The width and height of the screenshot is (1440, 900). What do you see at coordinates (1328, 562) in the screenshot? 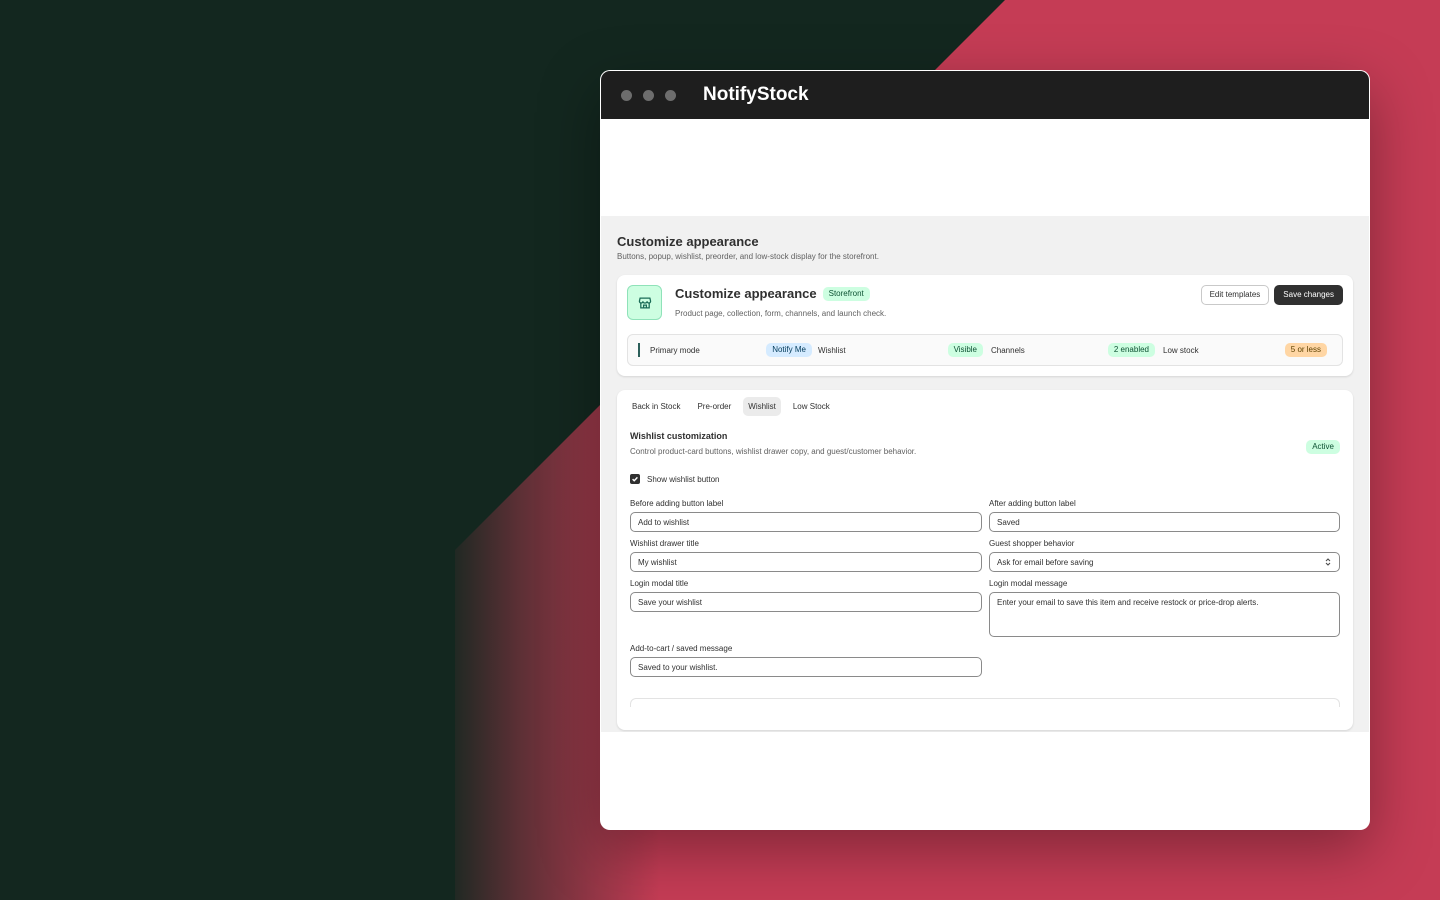
I see `select-chevron-icon` at bounding box center [1328, 562].